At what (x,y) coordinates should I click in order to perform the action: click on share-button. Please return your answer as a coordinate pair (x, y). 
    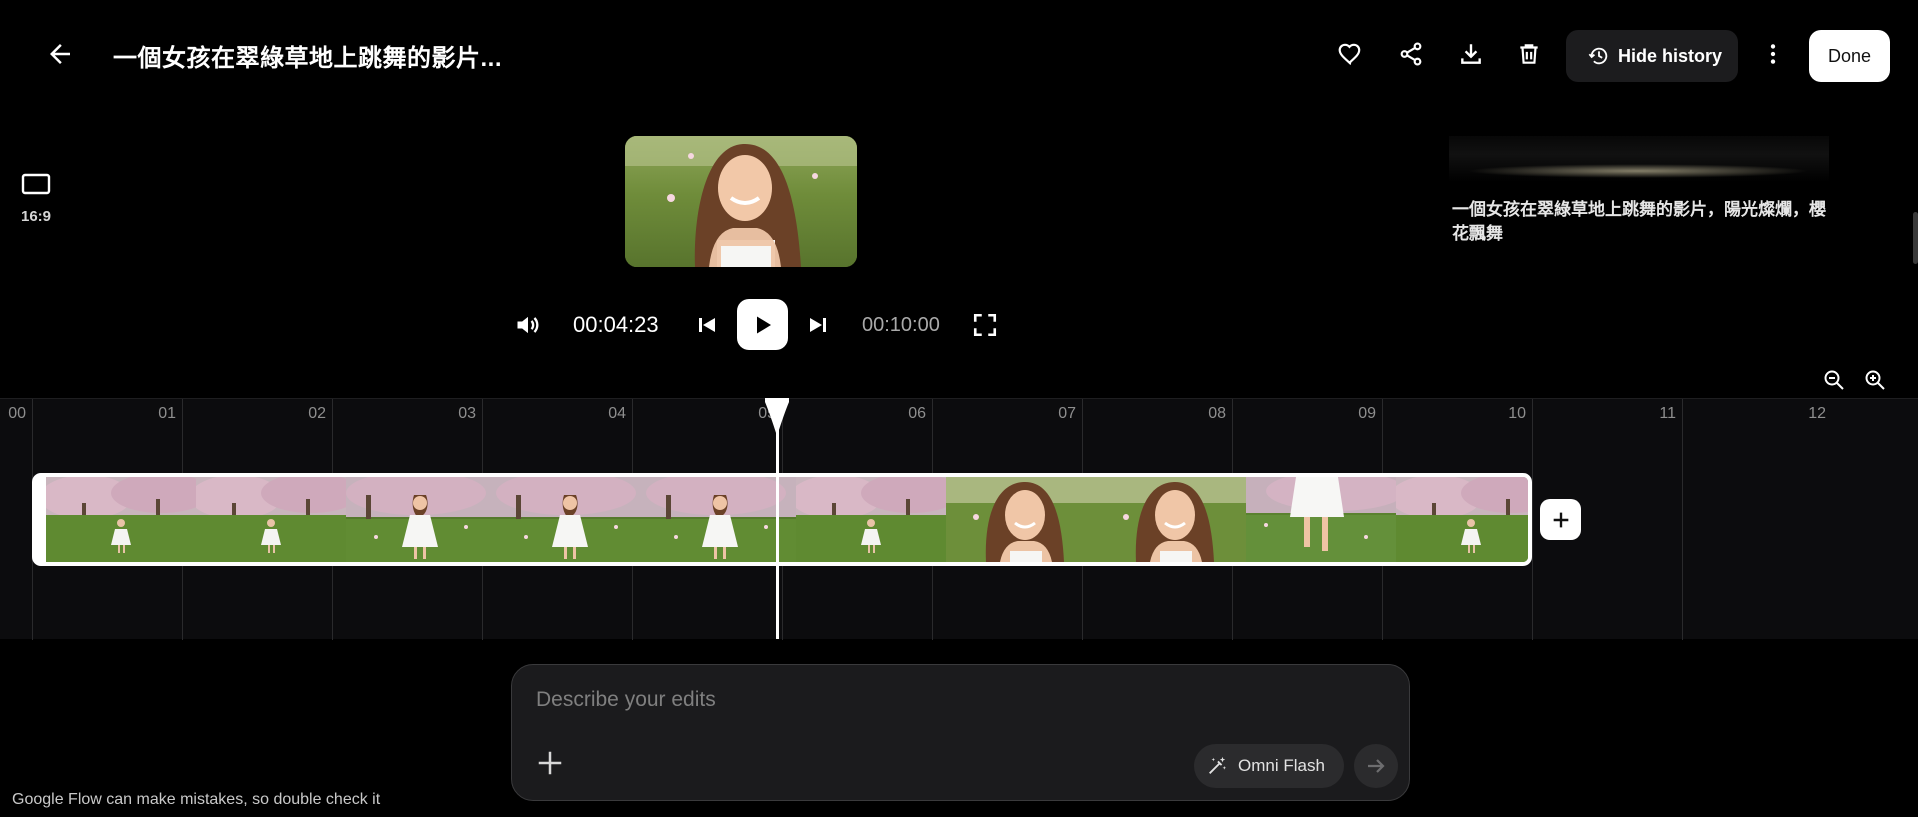
    Looking at the image, I should click on (1411, 54).